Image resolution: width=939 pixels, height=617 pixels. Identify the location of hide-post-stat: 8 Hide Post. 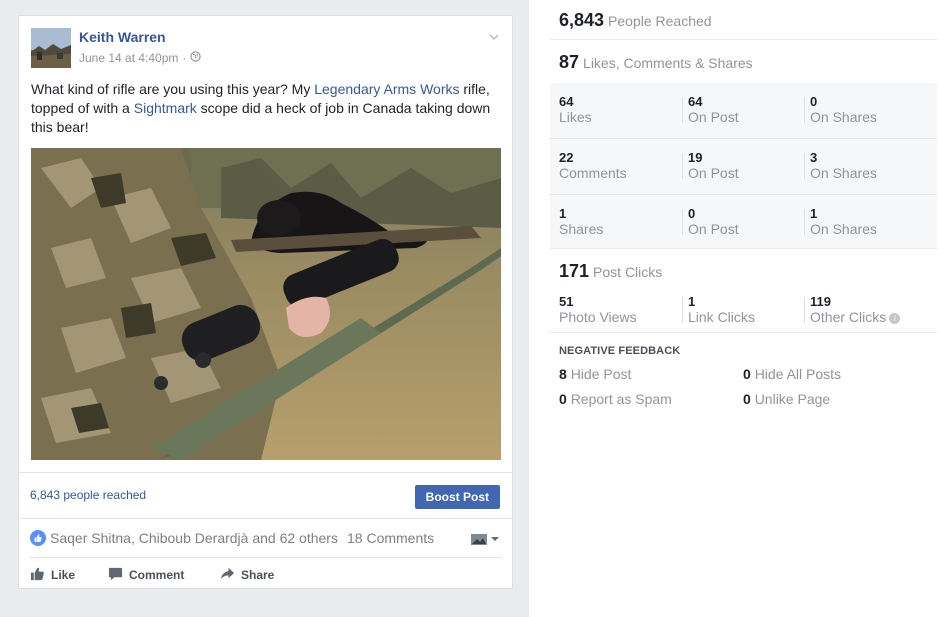
(595, 374).